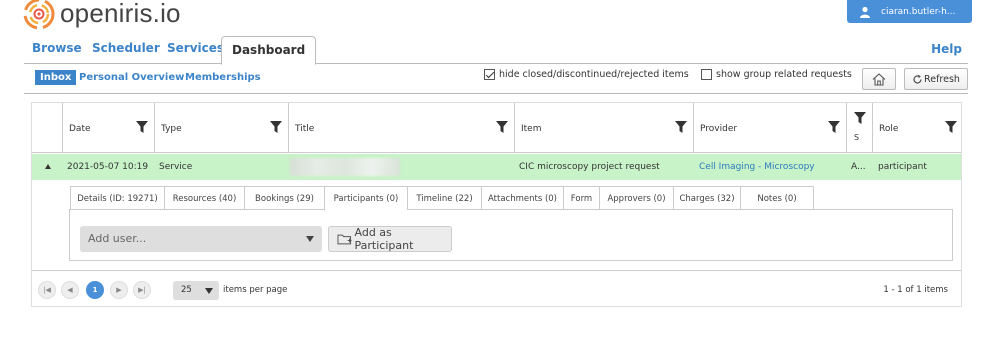 Image resolution: width=998 pixels, height=338 pixels. Describe the element at coordinates (39, 15) in the screenshot. I see `openiris-logo-icon` at that location.